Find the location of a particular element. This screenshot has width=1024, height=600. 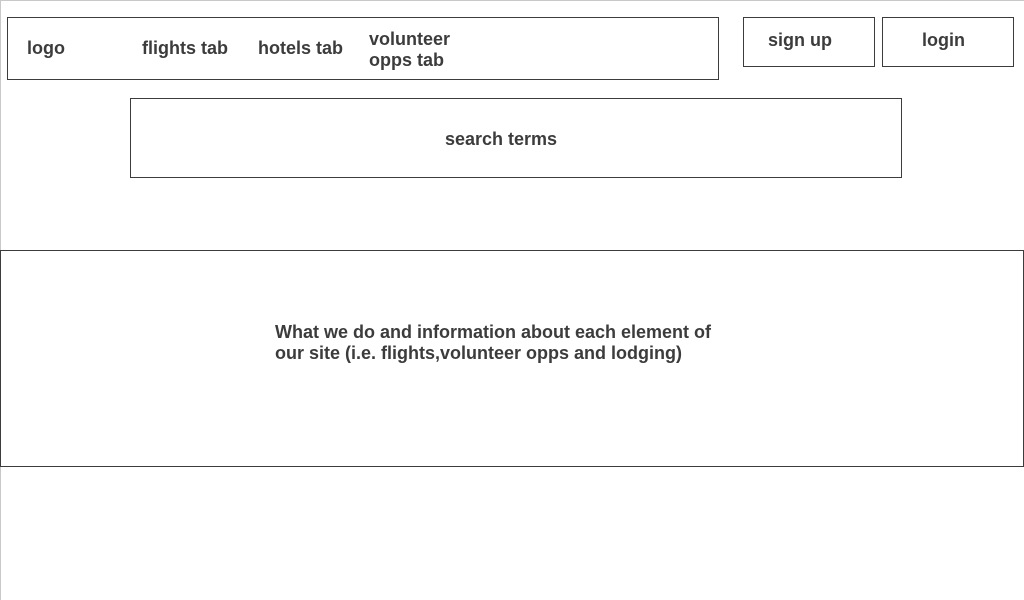

tab-volunteer-opps-line1: volunteer is located at coordinates (410, 39).